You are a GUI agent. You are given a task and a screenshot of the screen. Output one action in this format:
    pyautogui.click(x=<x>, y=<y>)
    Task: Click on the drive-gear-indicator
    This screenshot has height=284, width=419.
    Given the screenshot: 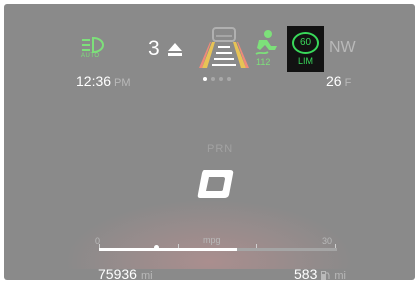 What is the action you would take?
    pyautogui.click(x=215, y=184)
    